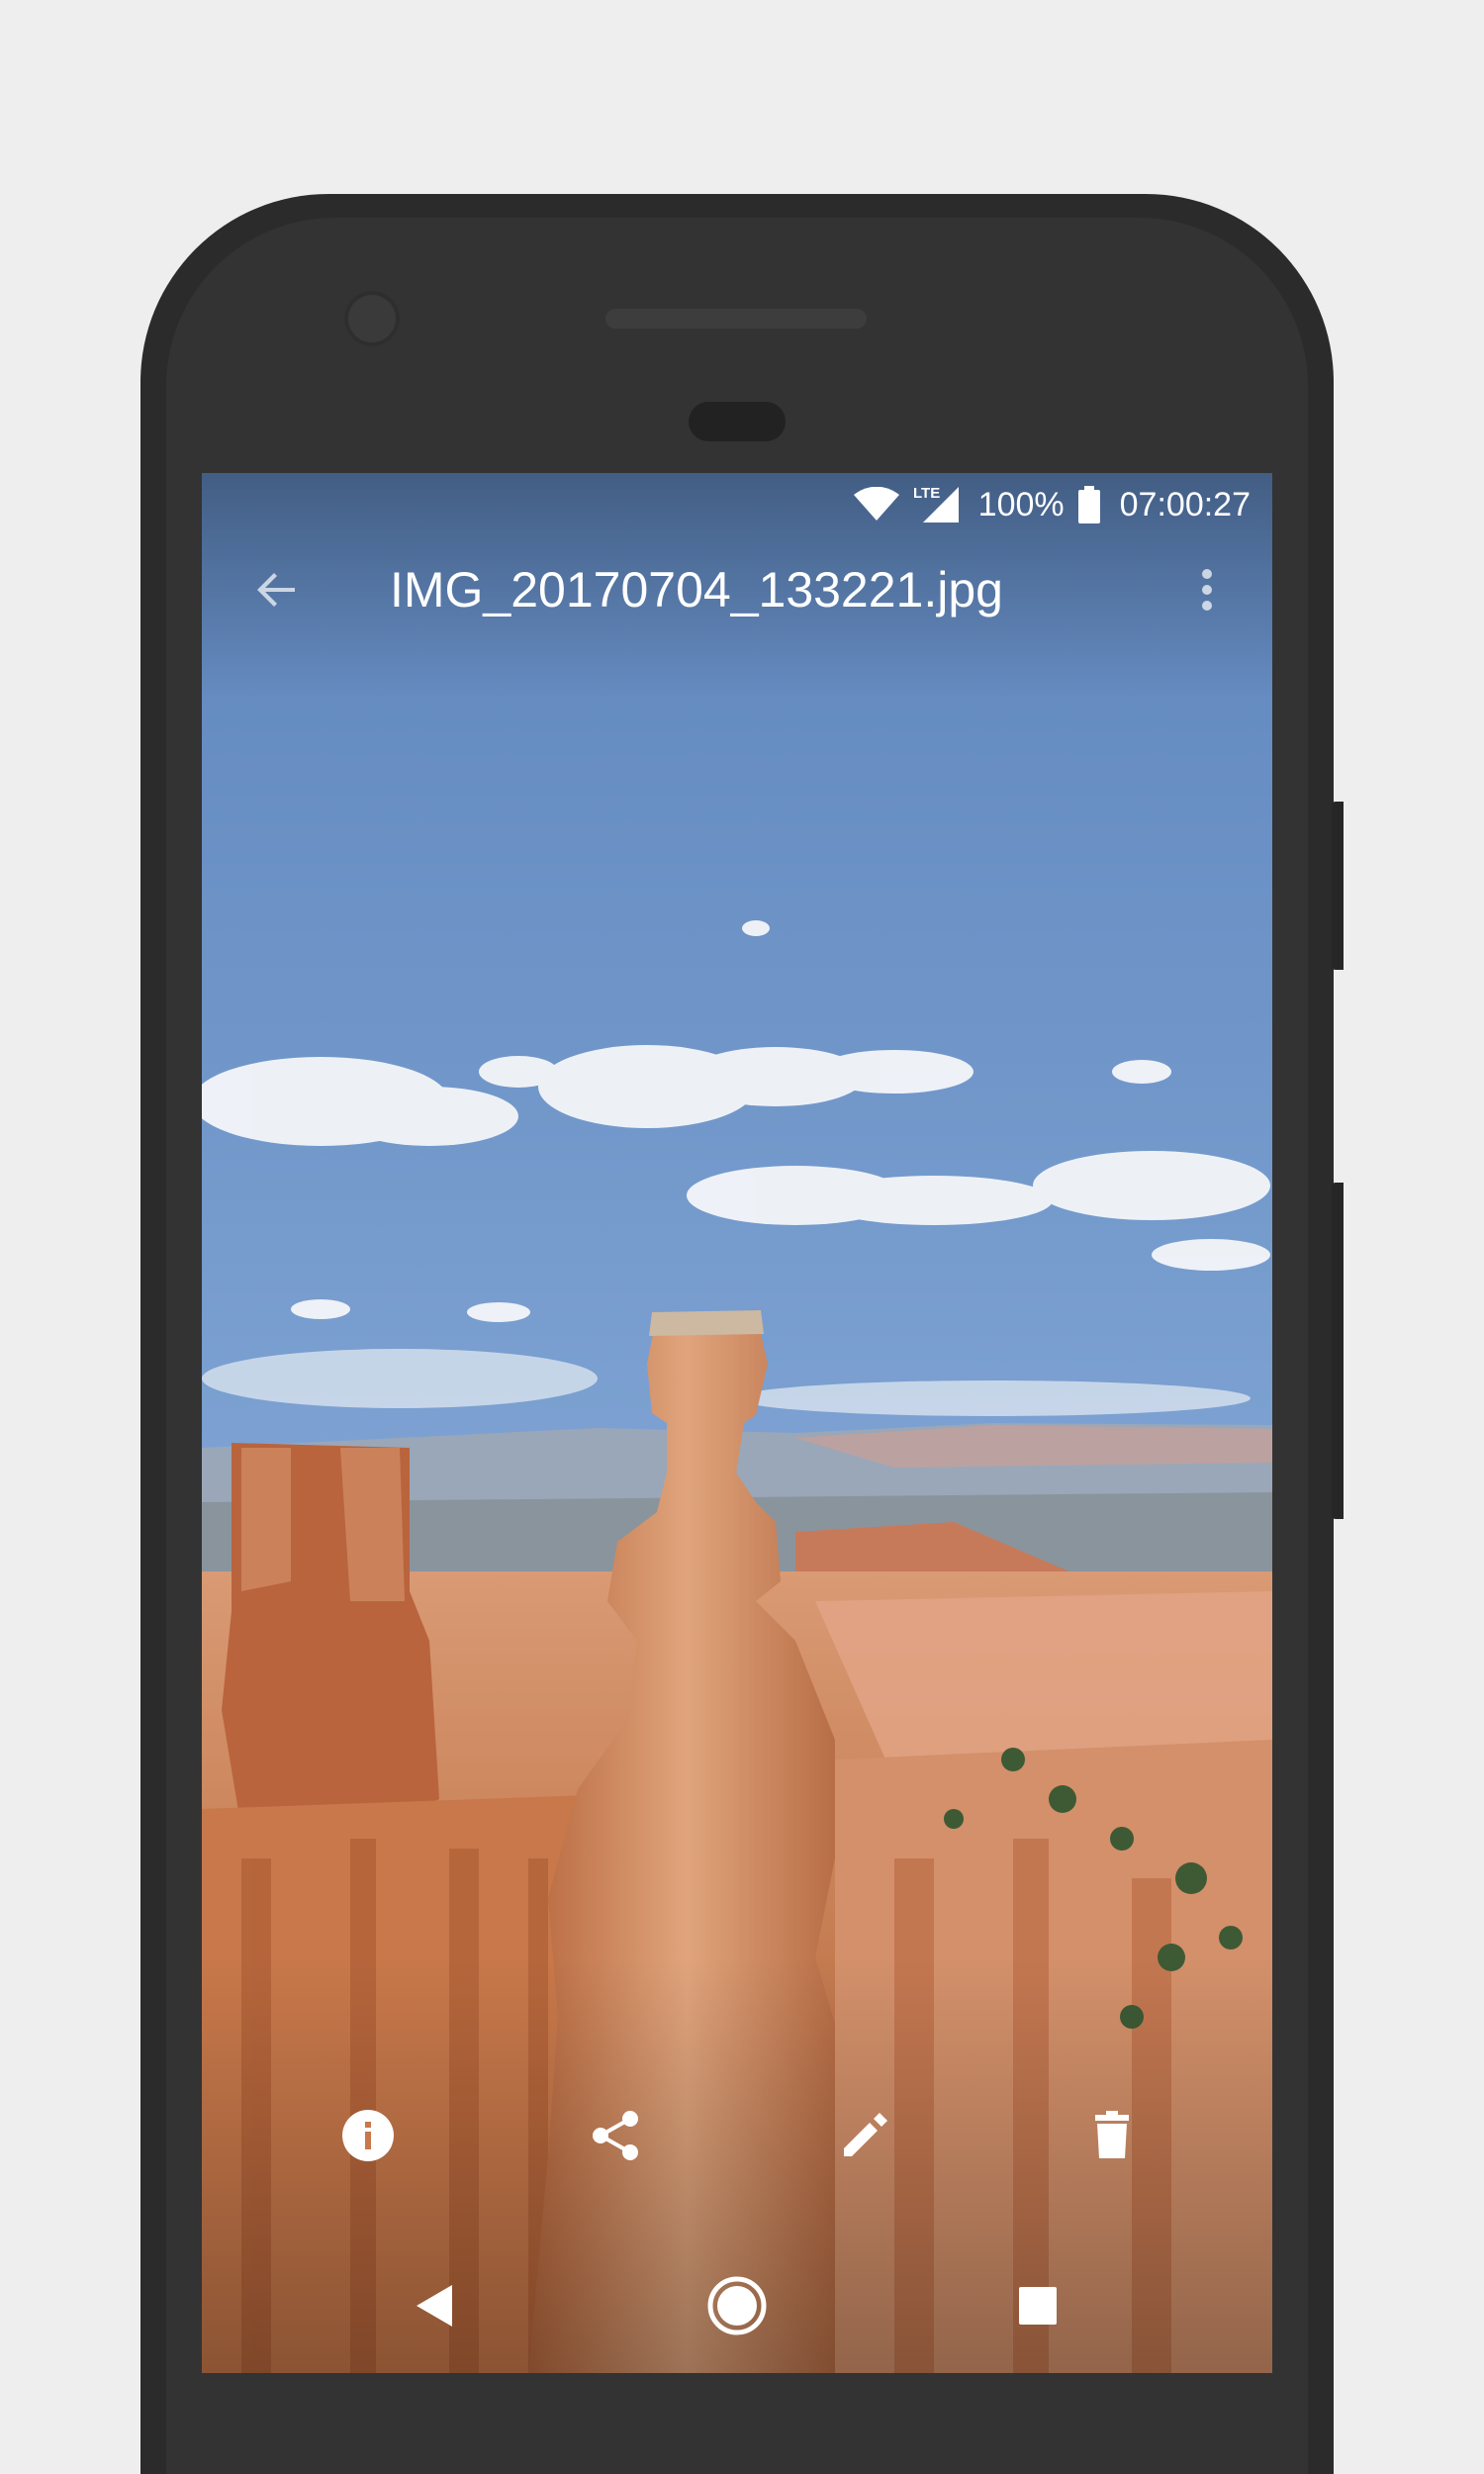 The height and width of the screenshot is (2474, 1484). I want to click on edit-button, so click(864, 2135).